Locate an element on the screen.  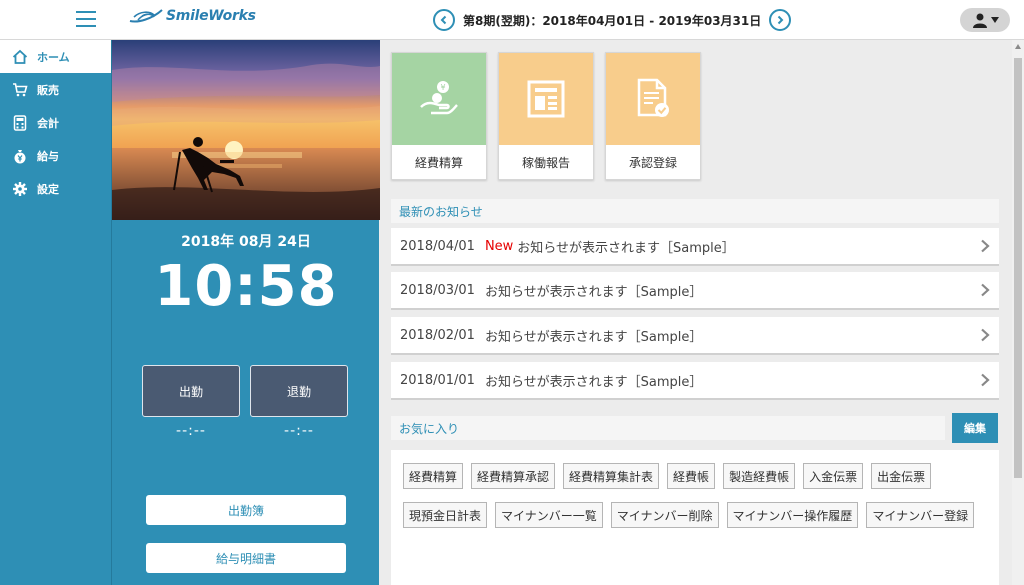
news-item: 2018/02/01 お知らせが表示されます［Sample］ is located at coordinates (695, 336).